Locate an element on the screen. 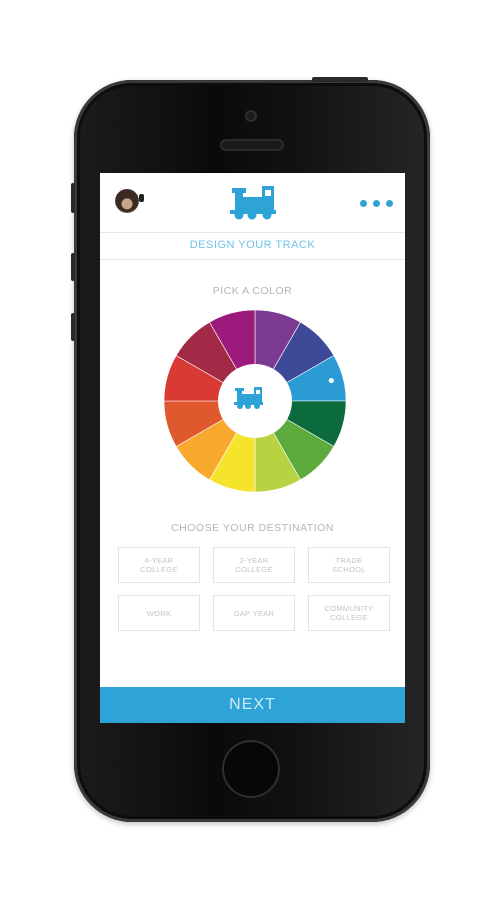  destination-community-college: COMMUNITY COLLEGE is located at coordinates (349, 613).